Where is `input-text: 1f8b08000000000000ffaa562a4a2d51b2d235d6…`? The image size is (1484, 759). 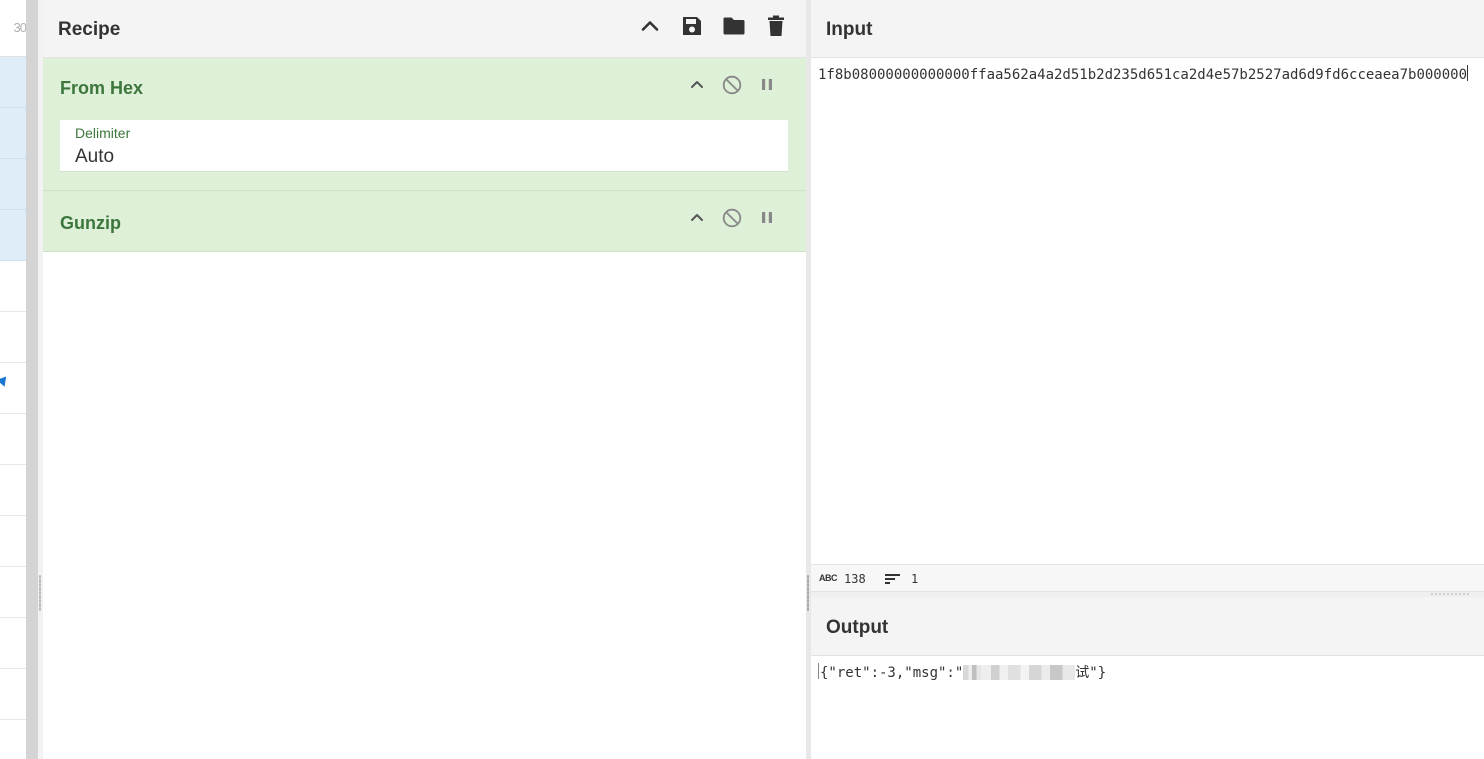
input-text: 1f8b08000000000000ffaa562a4a2d51b2d235d6… is located at coordinates (1143, 75).